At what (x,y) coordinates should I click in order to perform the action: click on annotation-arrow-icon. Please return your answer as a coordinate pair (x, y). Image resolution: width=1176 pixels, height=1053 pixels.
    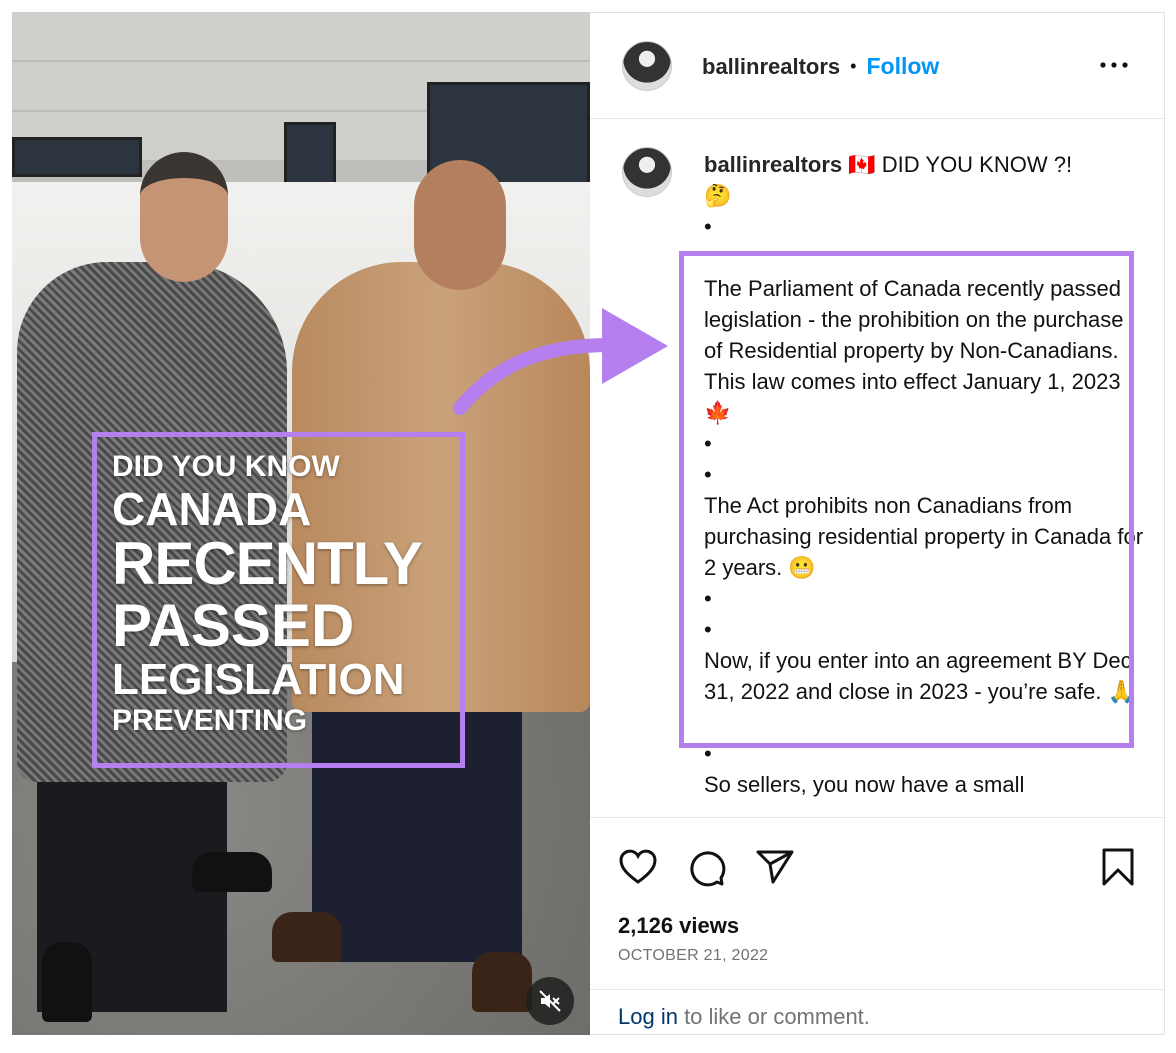
    Looking at the image, I should click on (560, 361).